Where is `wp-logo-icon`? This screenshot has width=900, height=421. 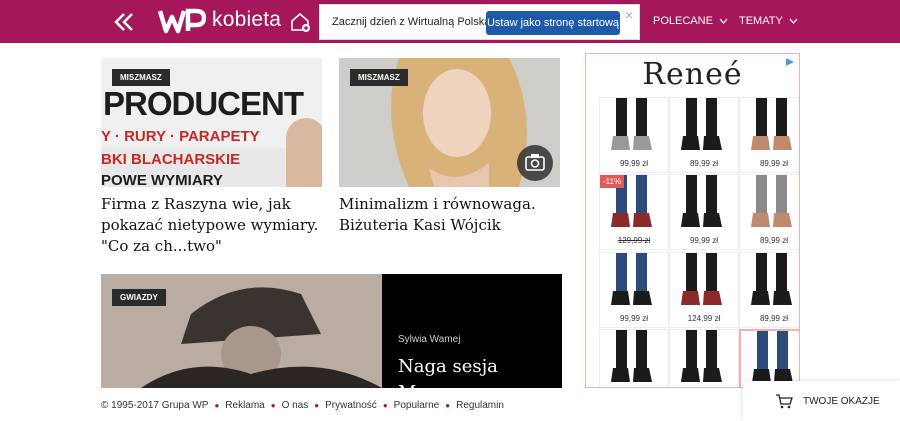
wp-logo-icon is located at coordinates (182, 21).